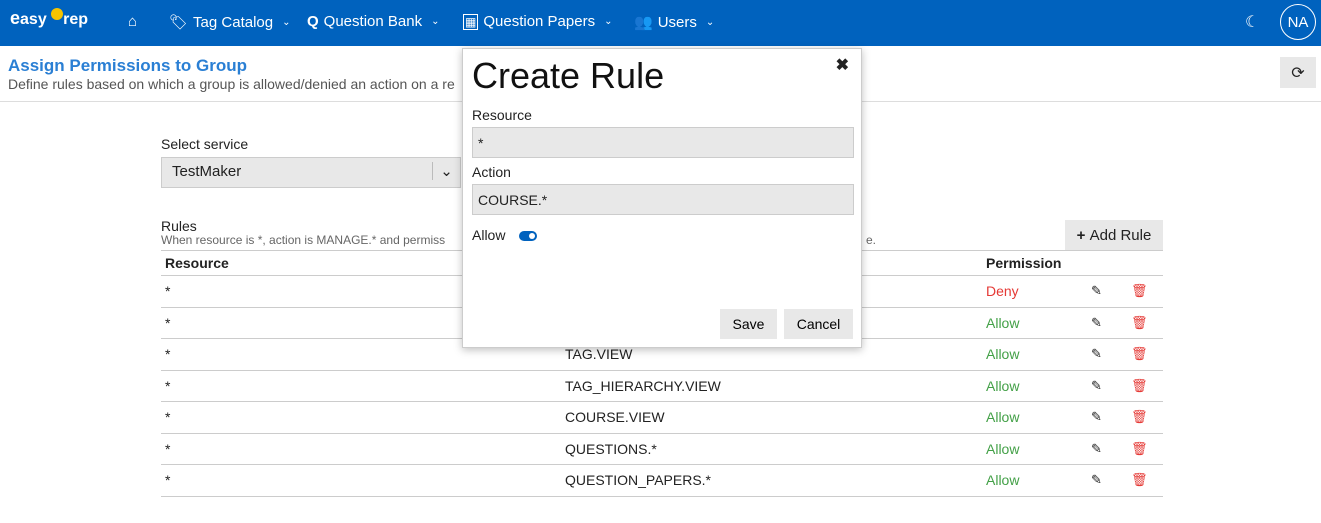  What do you see at coordinates (663, 142) in the screenshot?
I see `resource-input: *` at bounding box center [663, 142].